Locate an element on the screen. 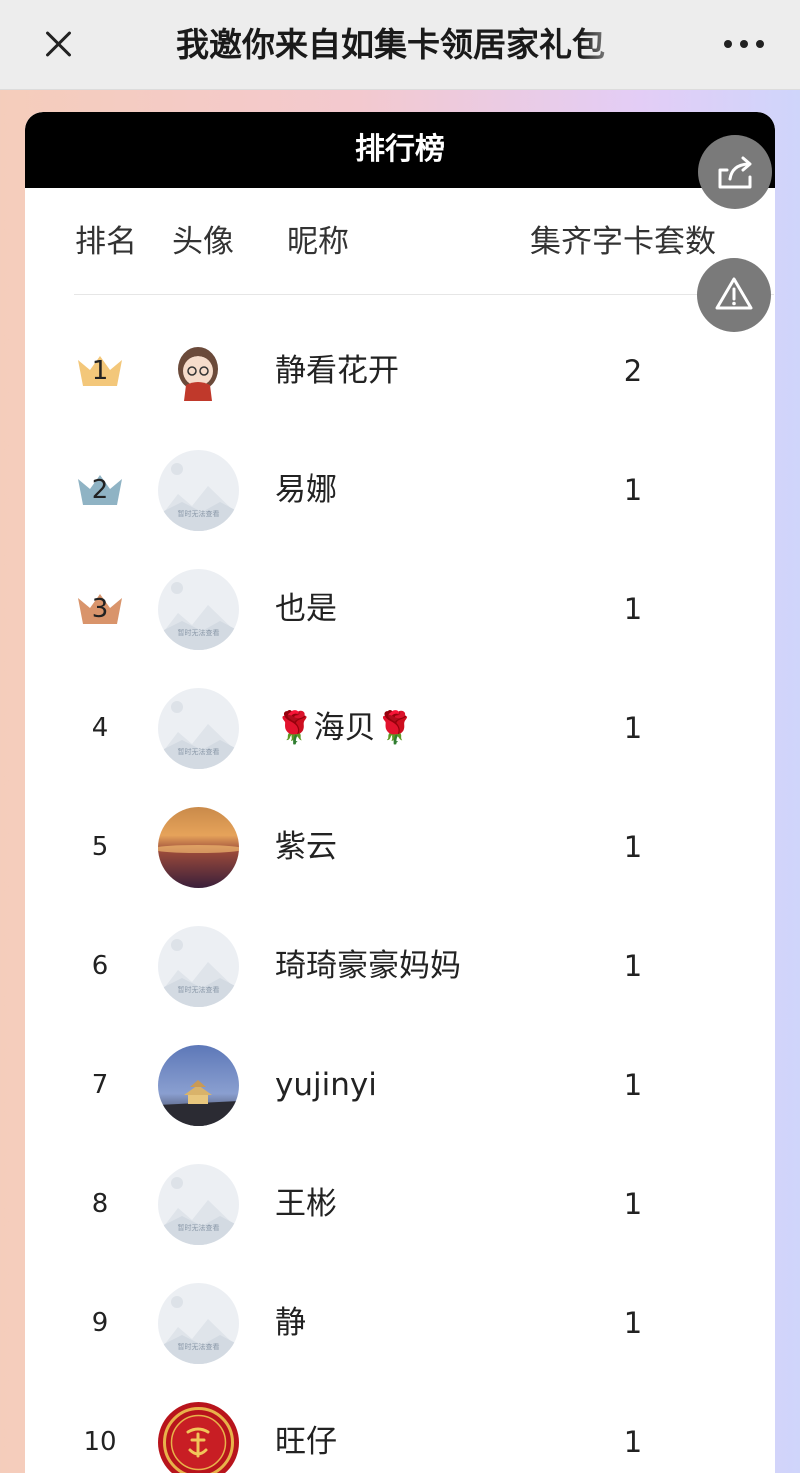 The width and height of the screenshot is (800, 1473). rank-number: 9 is located at coordinates (100, 1323).